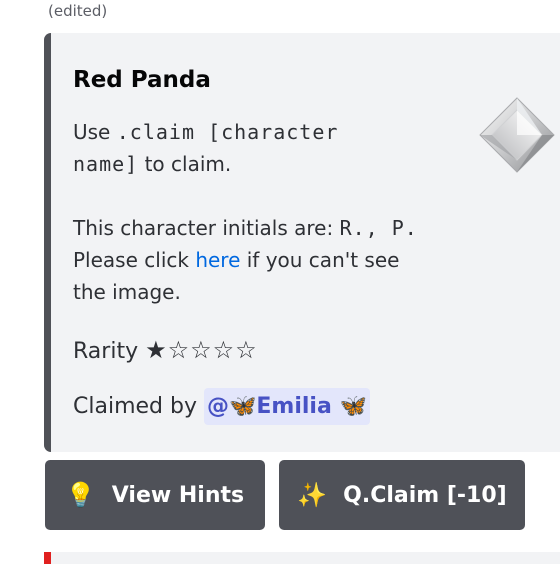 The image size is (560, 564). What do you see at coordinates (302, 558) in the screenshot?
I see `next-embed` at bounding box center [302, 558].